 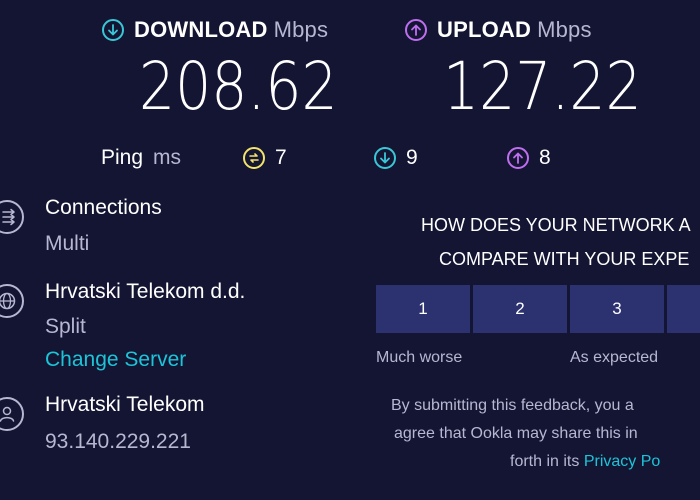 I want to click on server-name: Hrvatski Telekom d.d., so click(x=145, y=291).